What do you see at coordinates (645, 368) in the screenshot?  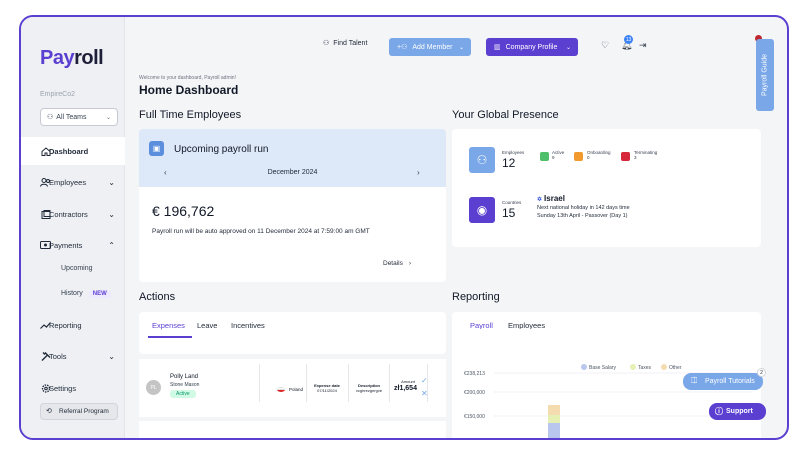 I see `legend-label: Taxes` at bounding box center [645, 368].